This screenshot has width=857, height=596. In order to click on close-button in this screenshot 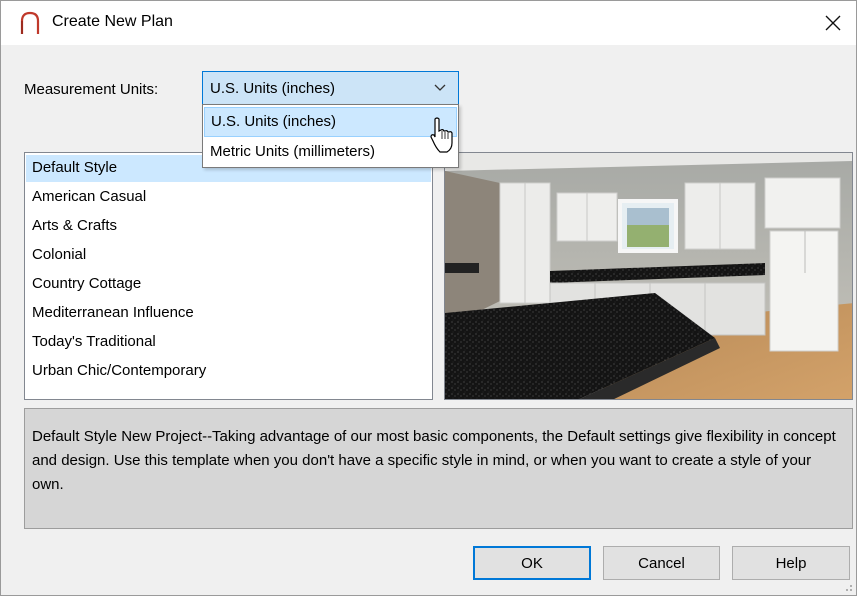, I will do `click(833, 23)`.